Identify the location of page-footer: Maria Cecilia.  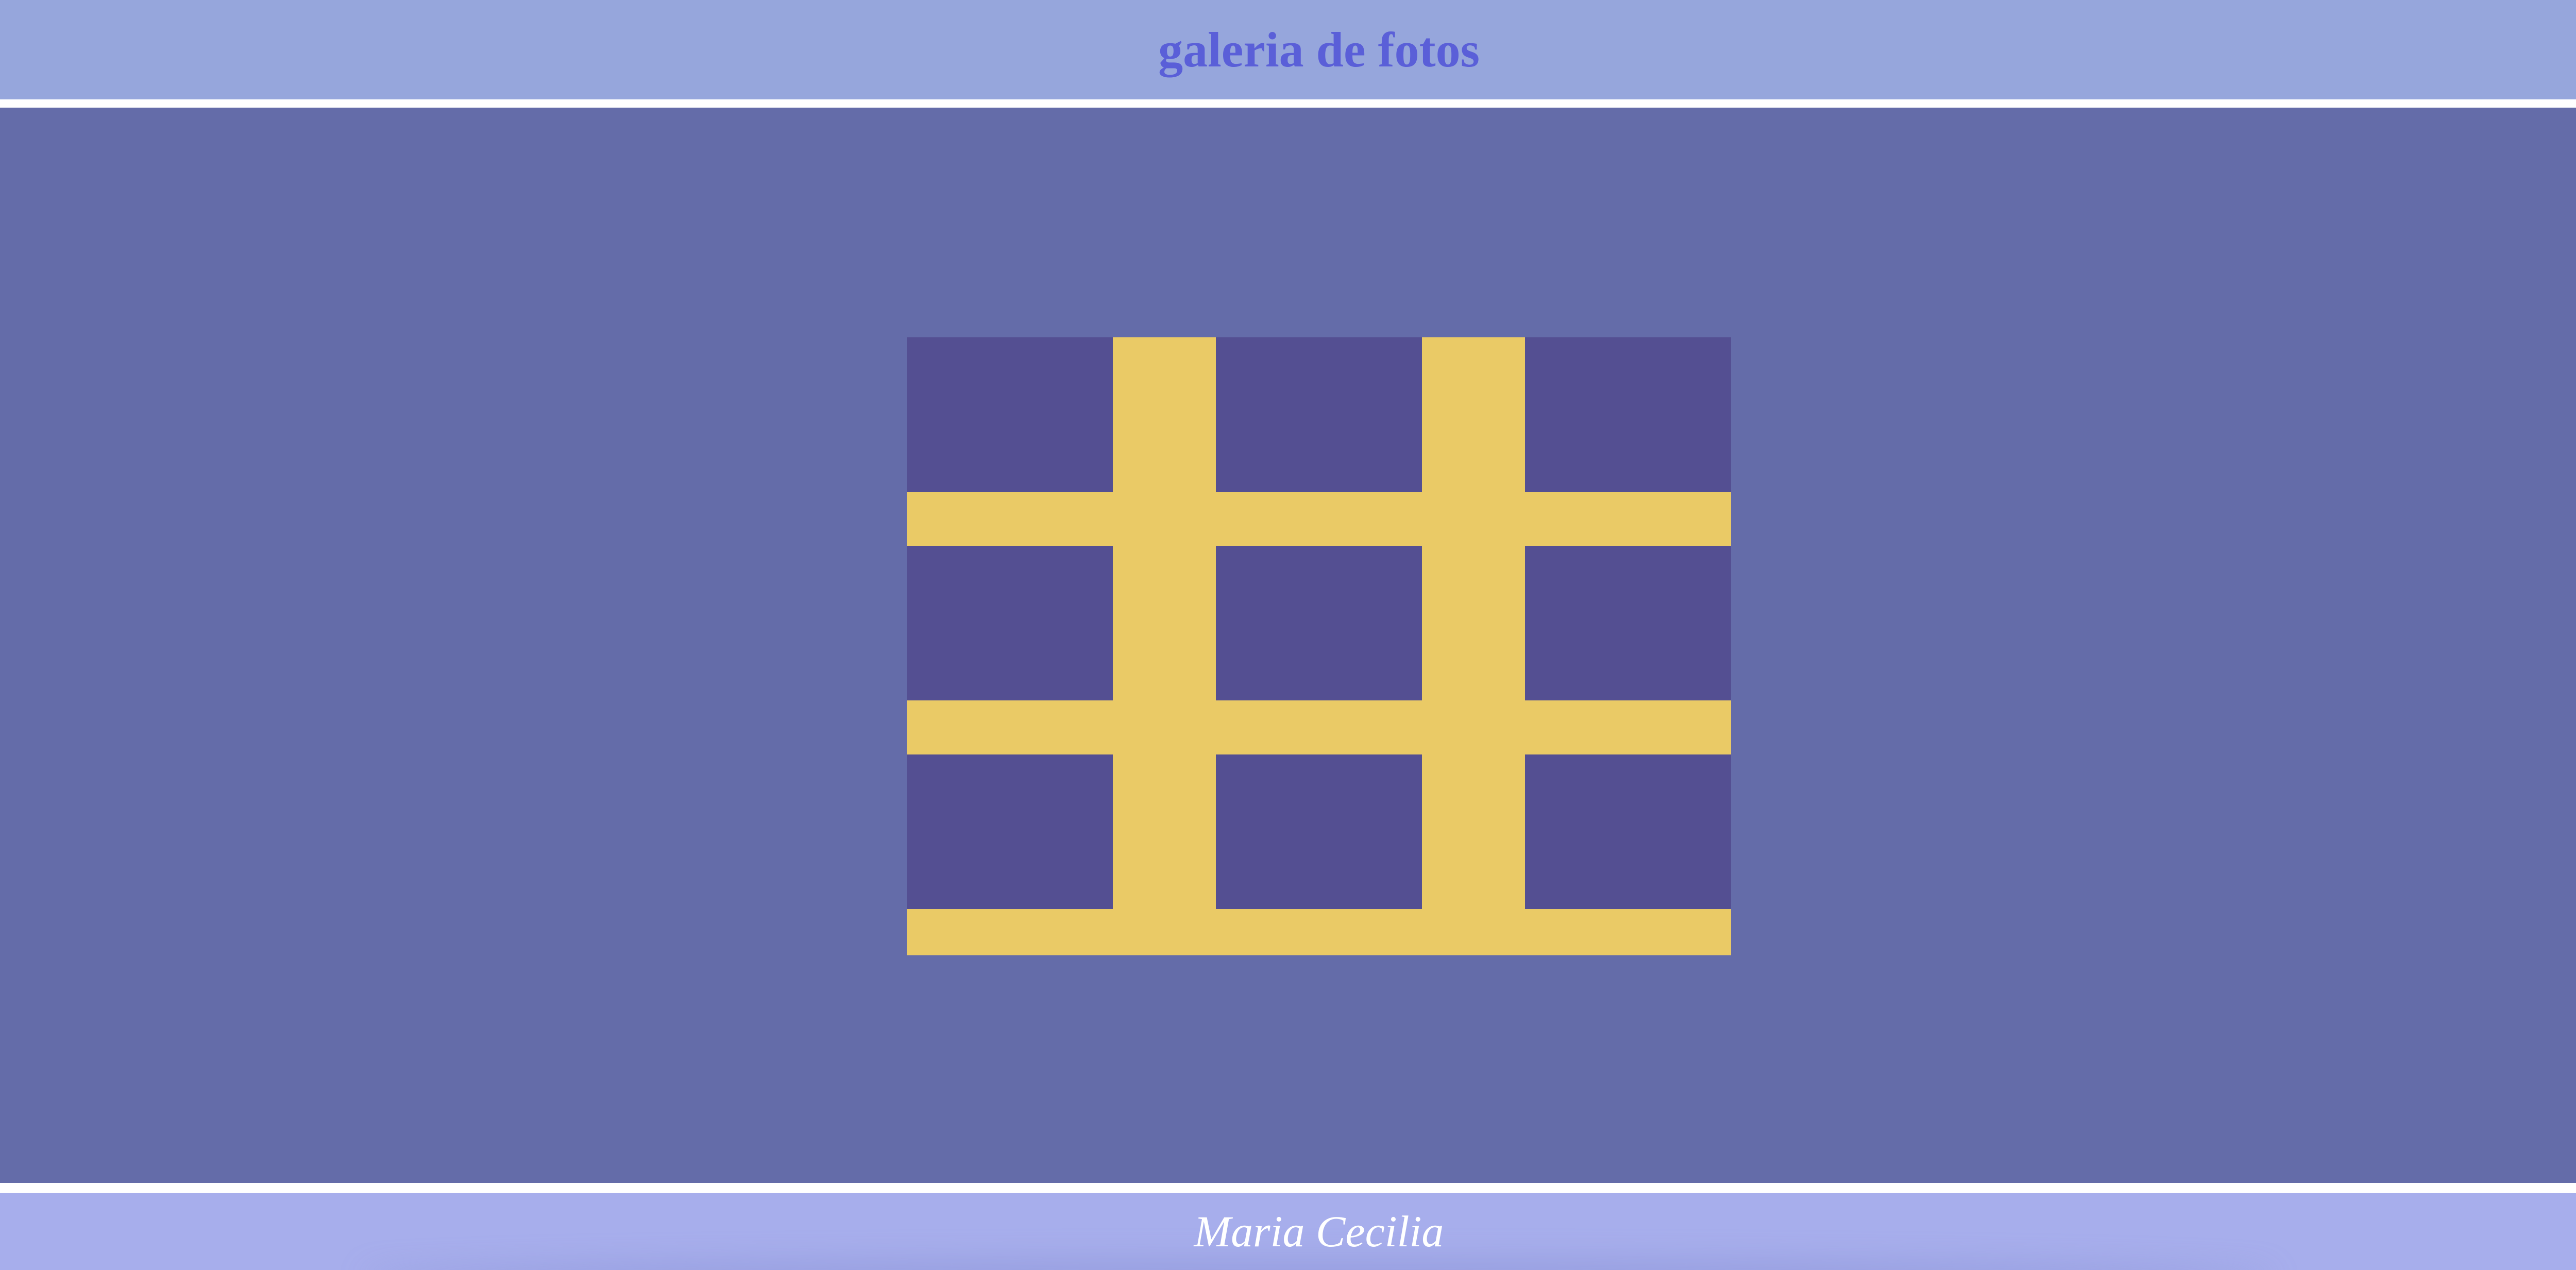
(1288, 1231).